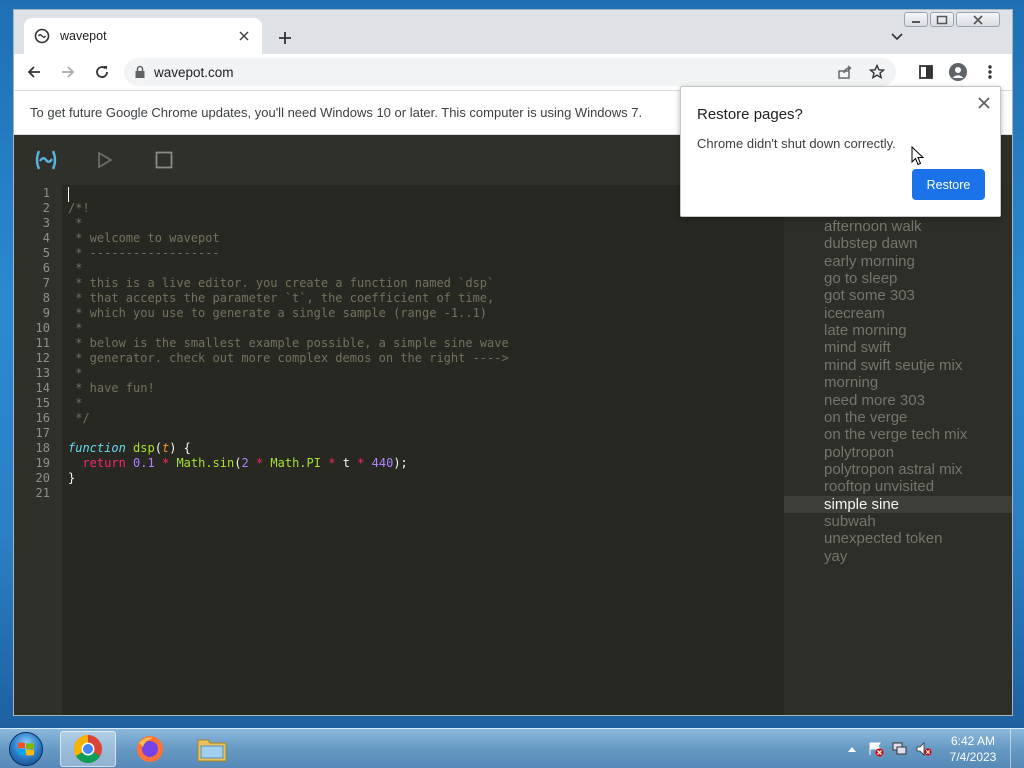  What do you see at coordinates (898, 538) in the screenshot?
I see `demo-item: unexpected token` at bounding box center [898, 538].